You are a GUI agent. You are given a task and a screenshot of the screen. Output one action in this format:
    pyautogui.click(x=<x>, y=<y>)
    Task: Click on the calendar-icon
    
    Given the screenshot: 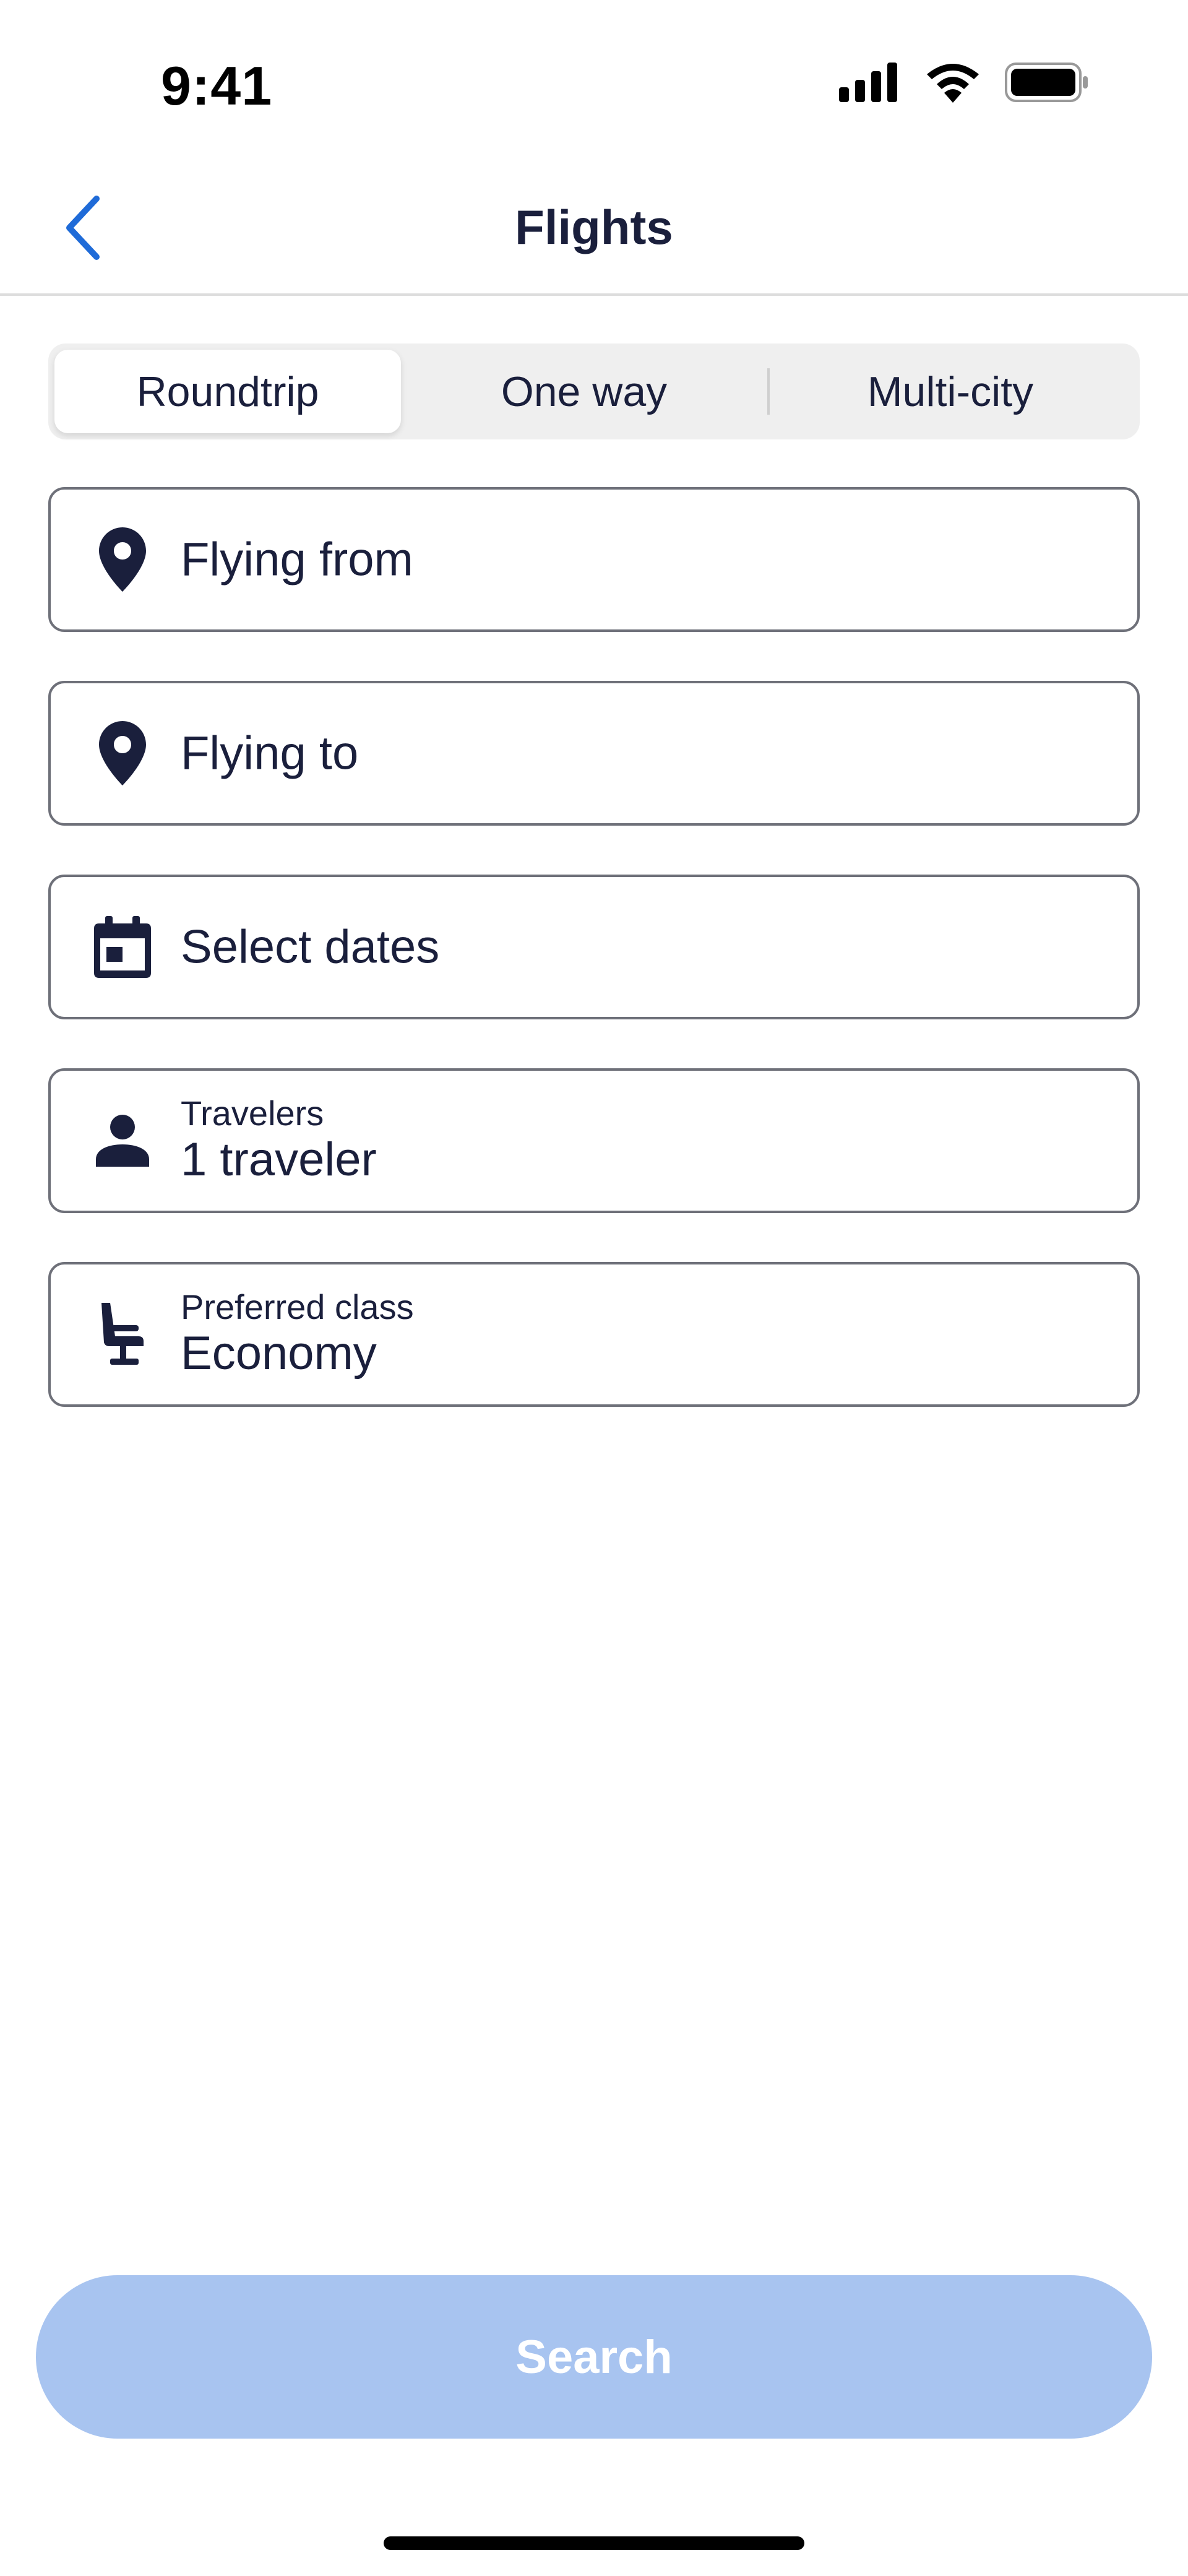 What is the action you would take?
    pyautogui.click(x=122, y=947)
    